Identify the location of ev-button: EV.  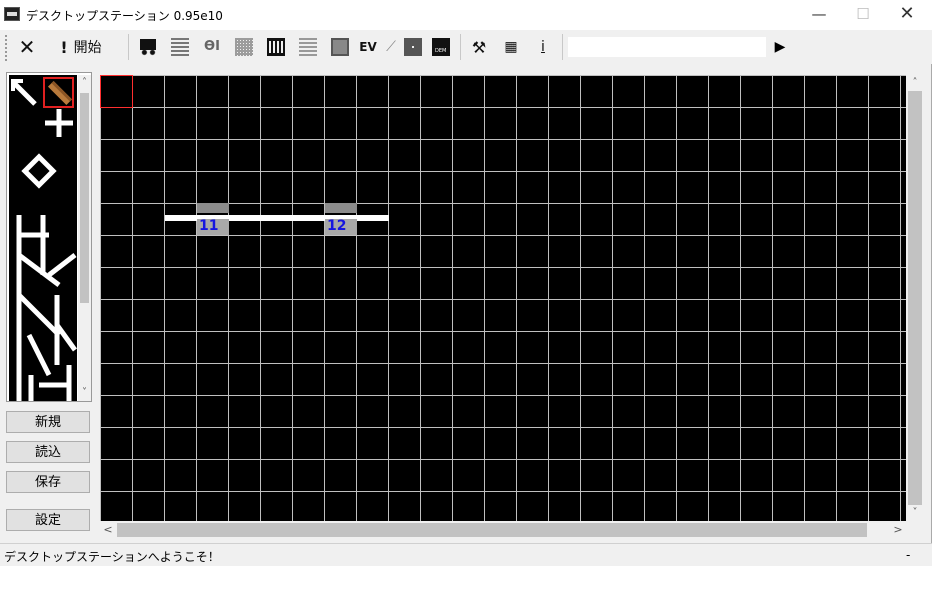
(368, 47).